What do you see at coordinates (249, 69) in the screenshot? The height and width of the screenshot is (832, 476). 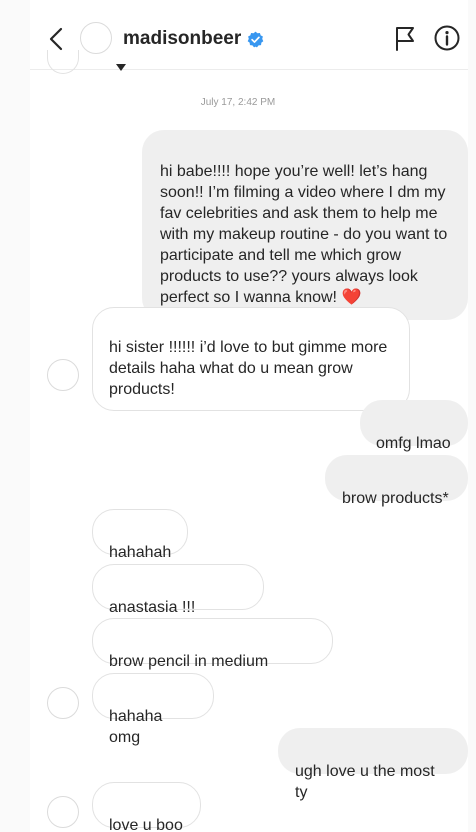 I see `header-divider` at bounding box center [249, 69].